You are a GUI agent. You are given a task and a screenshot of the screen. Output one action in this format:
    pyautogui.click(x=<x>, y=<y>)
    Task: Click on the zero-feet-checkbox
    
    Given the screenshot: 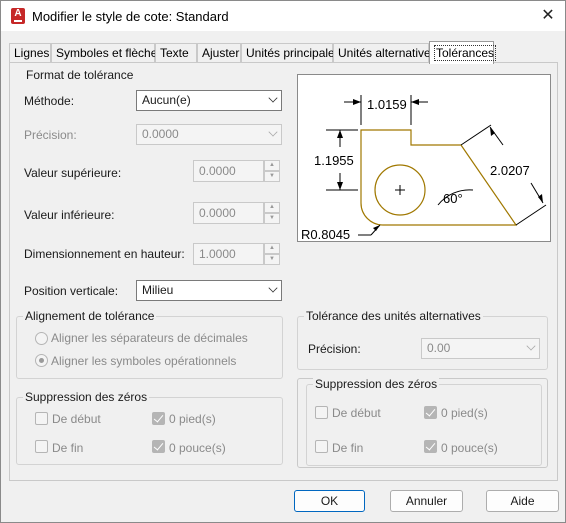 What is the action you would take?
    pyautogui.click(x=158, y=418)
    